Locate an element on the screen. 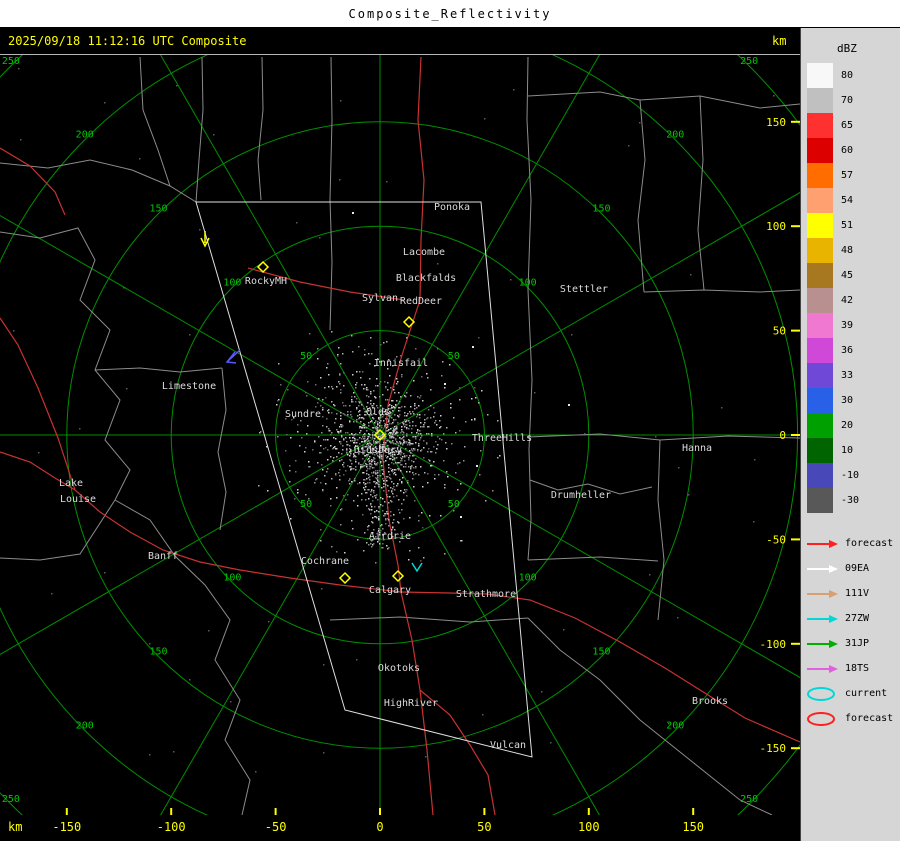  colorbar-value-label: 51 is located at coordinates (847, 225).